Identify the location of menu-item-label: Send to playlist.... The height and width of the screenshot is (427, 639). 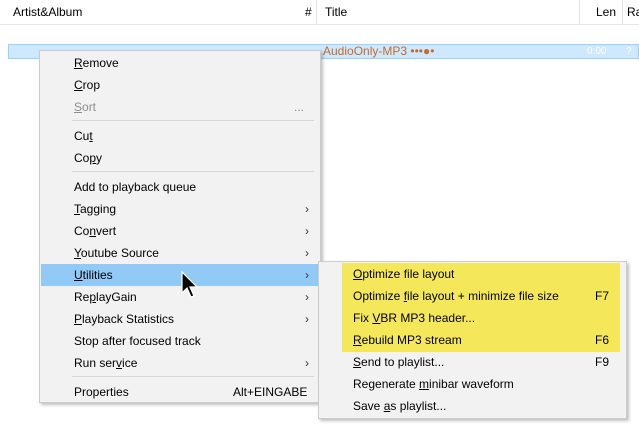
(398, 362).